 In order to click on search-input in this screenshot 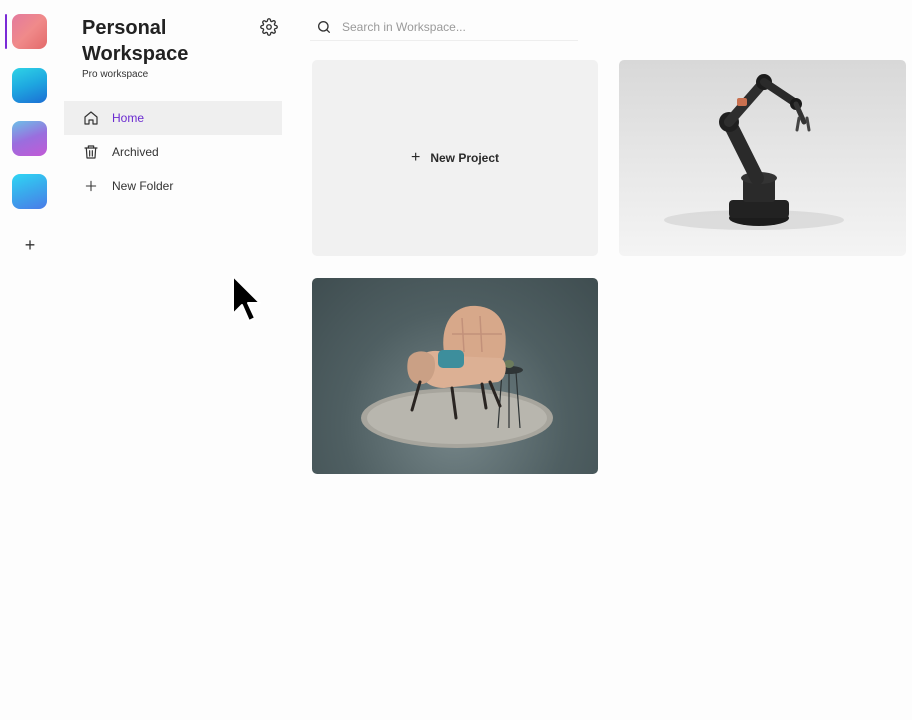, I will do `click(452, 27)`.